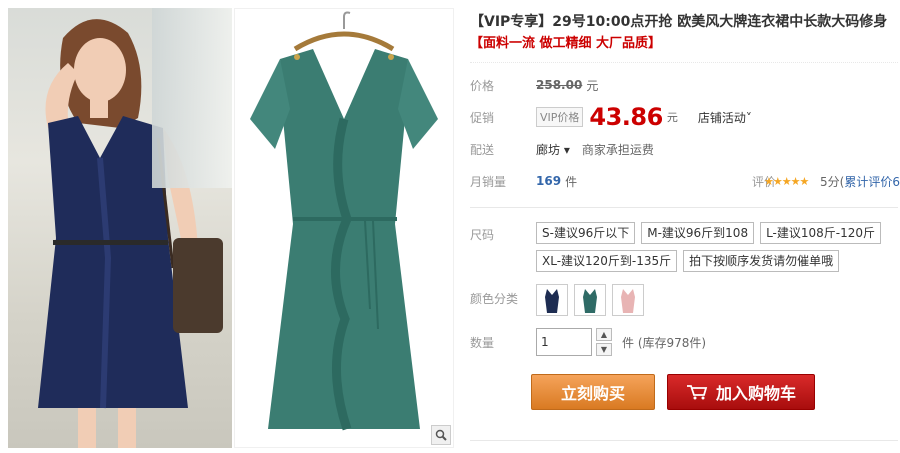 The height and width of the screenshot is (453, 900). What do you see at coordinates (832, 181) in the screenshot?
I see `rating-score: 5分(` at bounding box center [832, 181].